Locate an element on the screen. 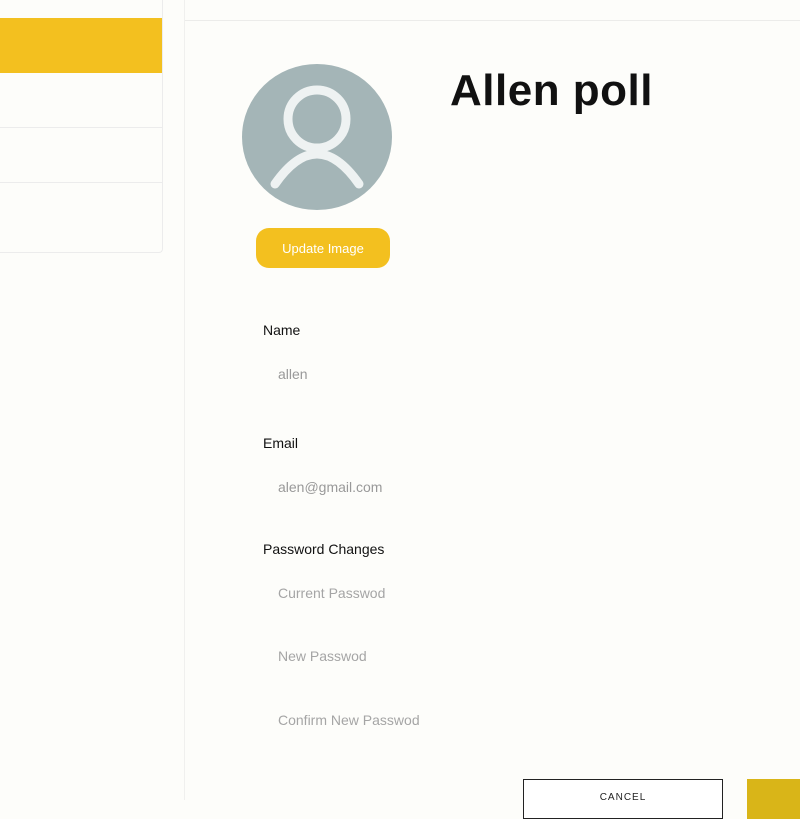  email-field is located at coordinates (483, 487).